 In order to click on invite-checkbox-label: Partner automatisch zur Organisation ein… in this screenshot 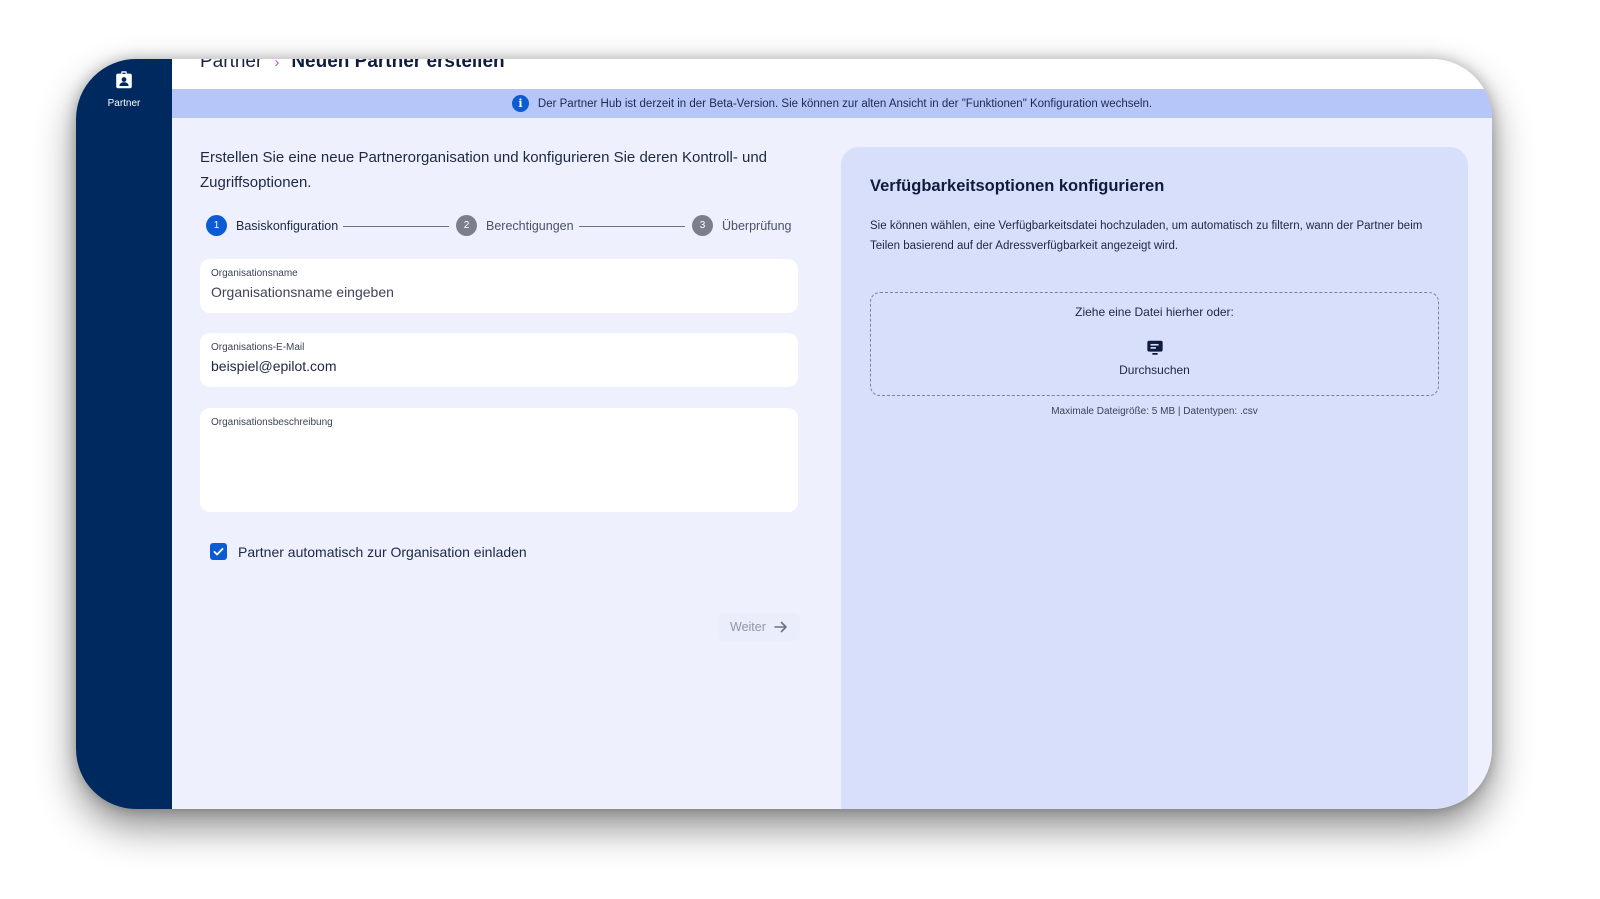, I will do `click(382, 551)`.